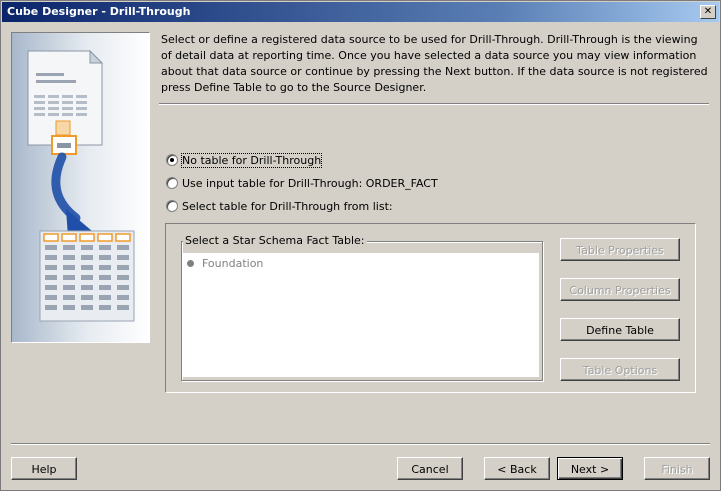  I want to click on bullet-icon, so click(190, 263).